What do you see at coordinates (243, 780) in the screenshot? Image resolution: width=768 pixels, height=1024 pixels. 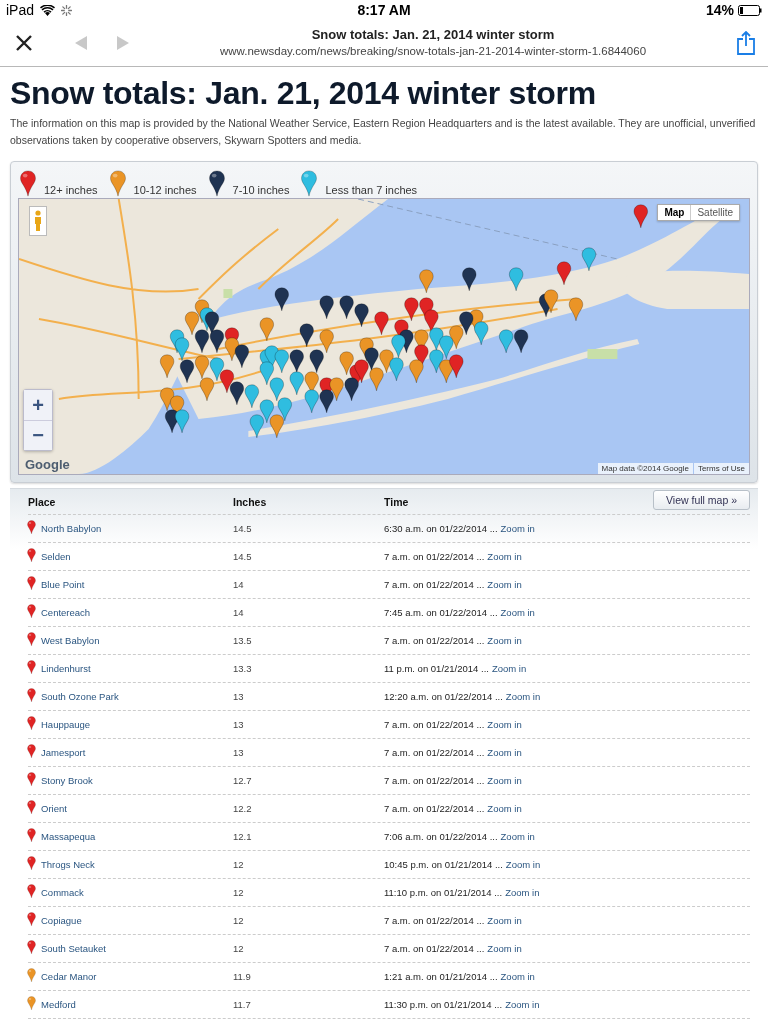 I see `inches-cell-text: 12.7` at bounding box center [243, 780].